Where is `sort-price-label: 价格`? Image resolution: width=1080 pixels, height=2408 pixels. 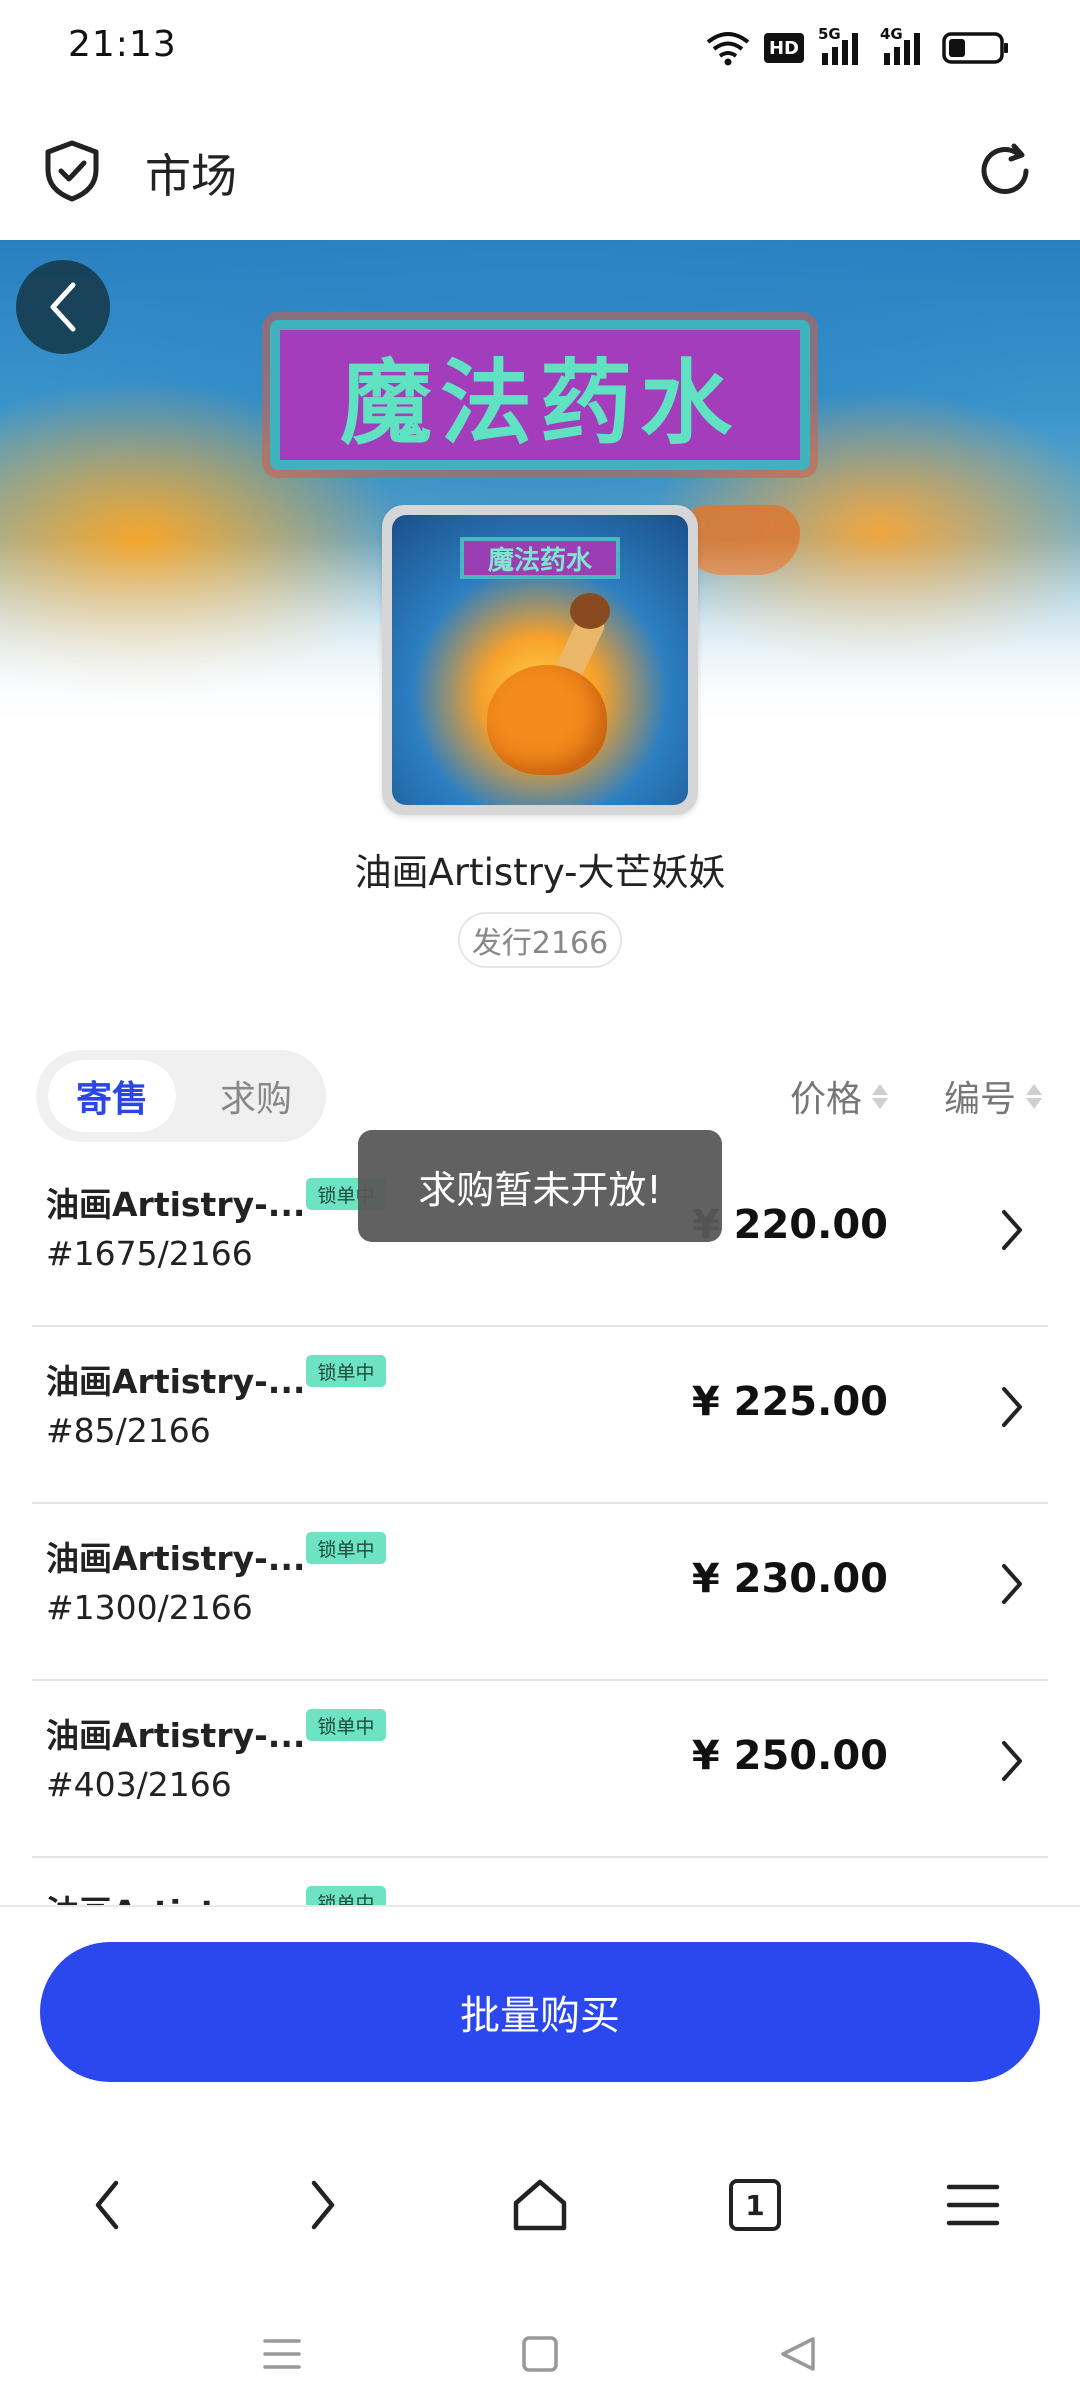 sort-price-label: 价格 is located at coordinates (826, 1099).